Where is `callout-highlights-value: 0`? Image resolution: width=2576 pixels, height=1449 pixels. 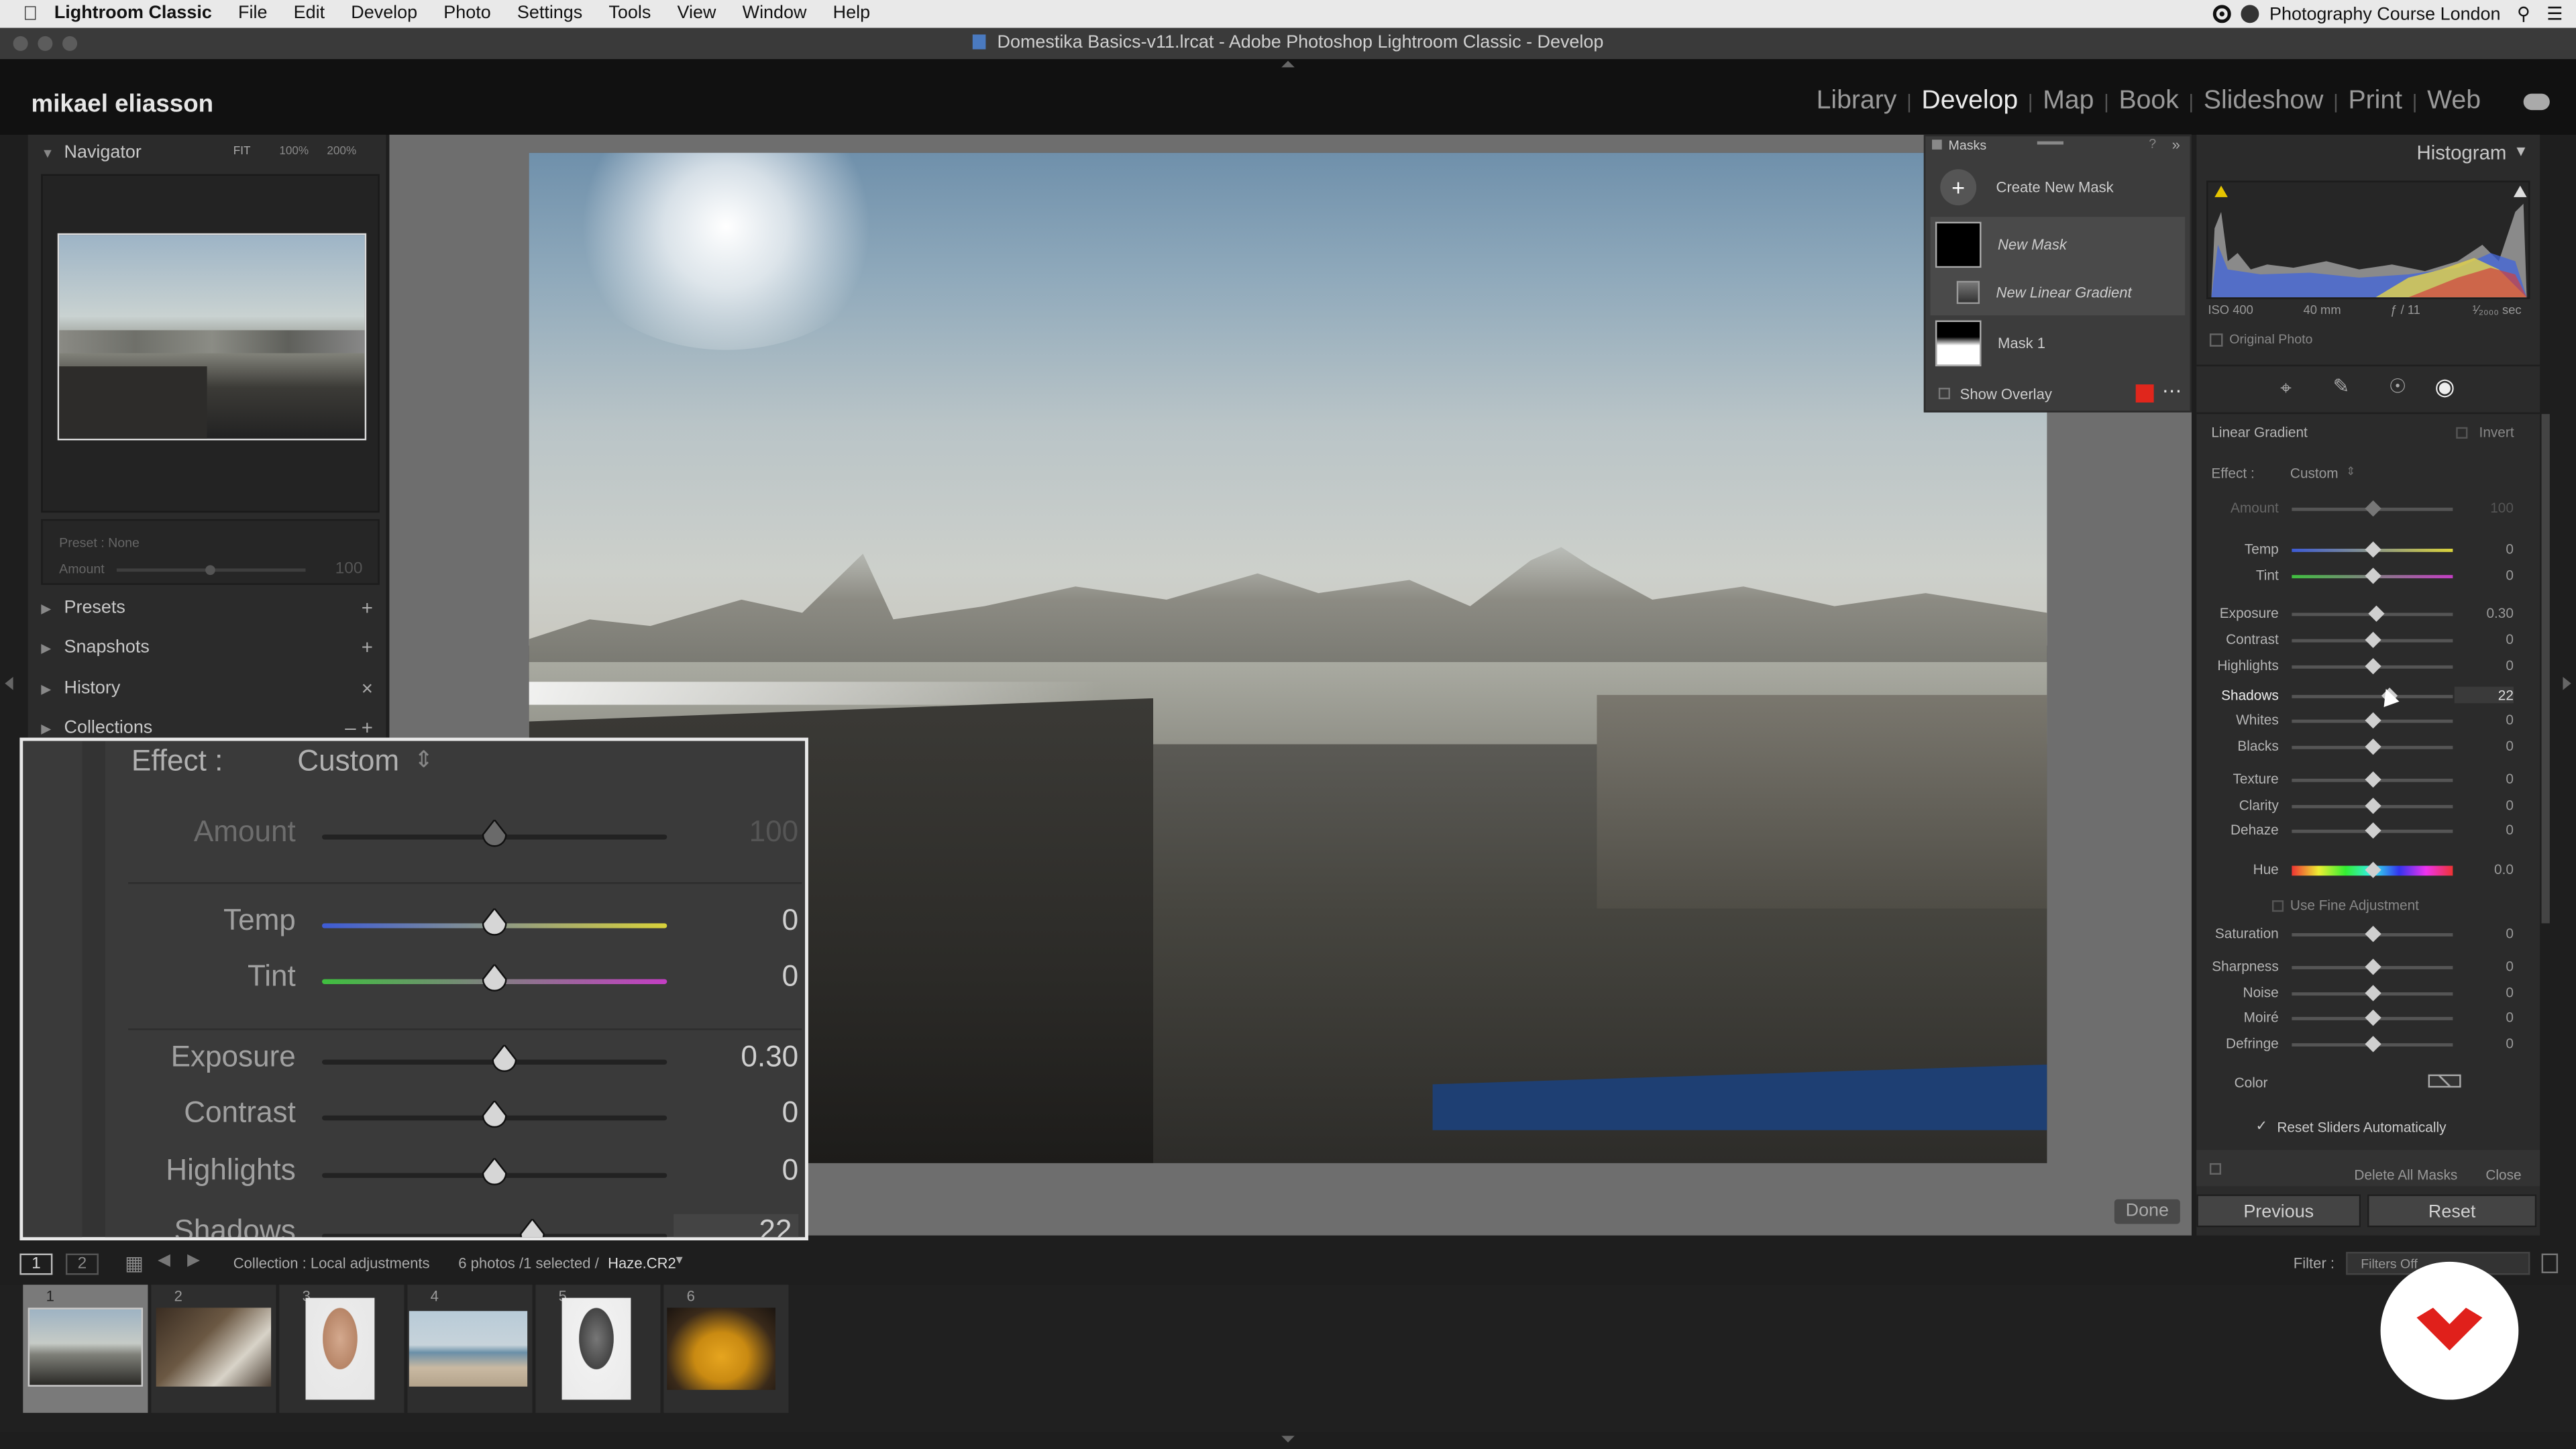 callout-highlights-value: 0 is located at coordinates (741, 1170).